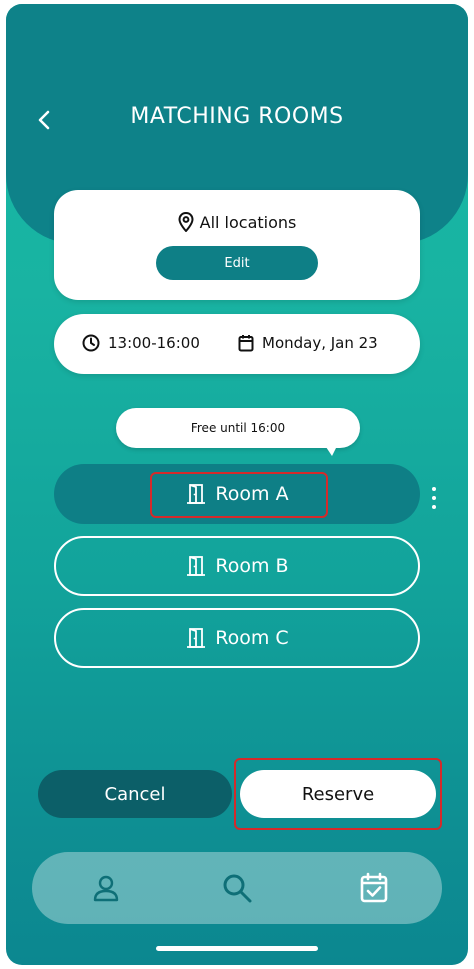  Describe the element at coordinates (252, 566) in the screenshot. I see `room-label: Room B` at that location.